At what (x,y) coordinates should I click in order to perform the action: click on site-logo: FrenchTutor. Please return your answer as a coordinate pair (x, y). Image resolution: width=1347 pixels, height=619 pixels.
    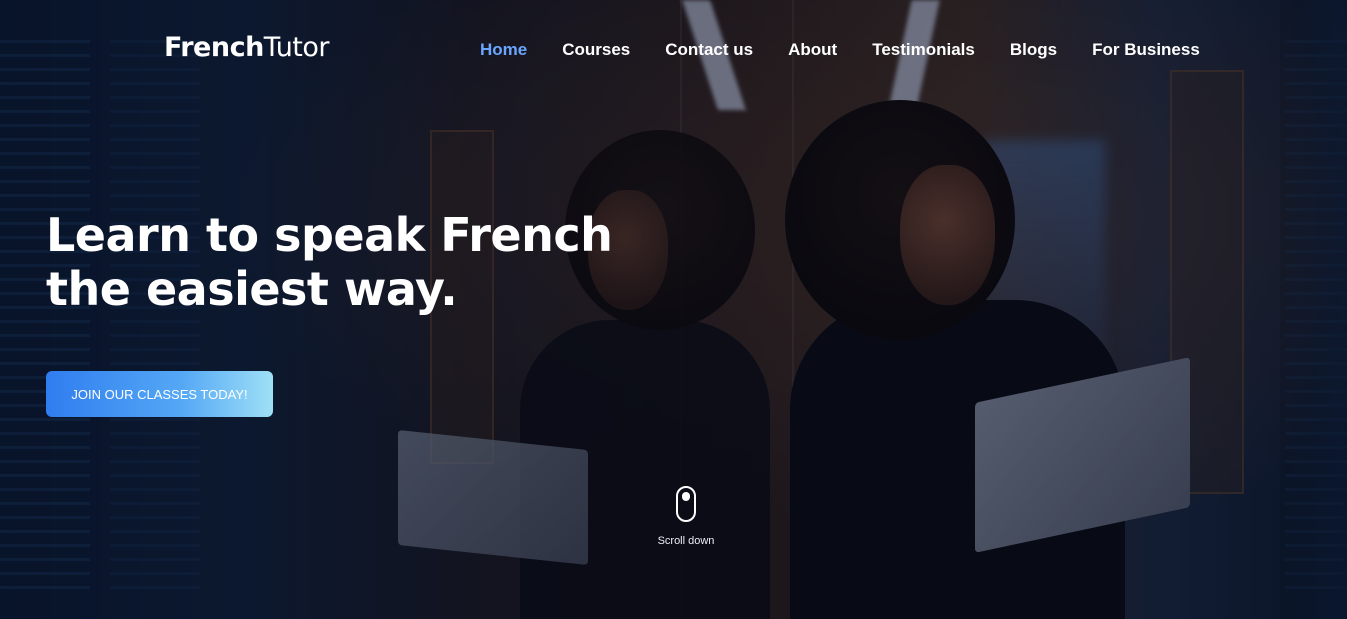
    Looking at the image, I should click on (247, 47).